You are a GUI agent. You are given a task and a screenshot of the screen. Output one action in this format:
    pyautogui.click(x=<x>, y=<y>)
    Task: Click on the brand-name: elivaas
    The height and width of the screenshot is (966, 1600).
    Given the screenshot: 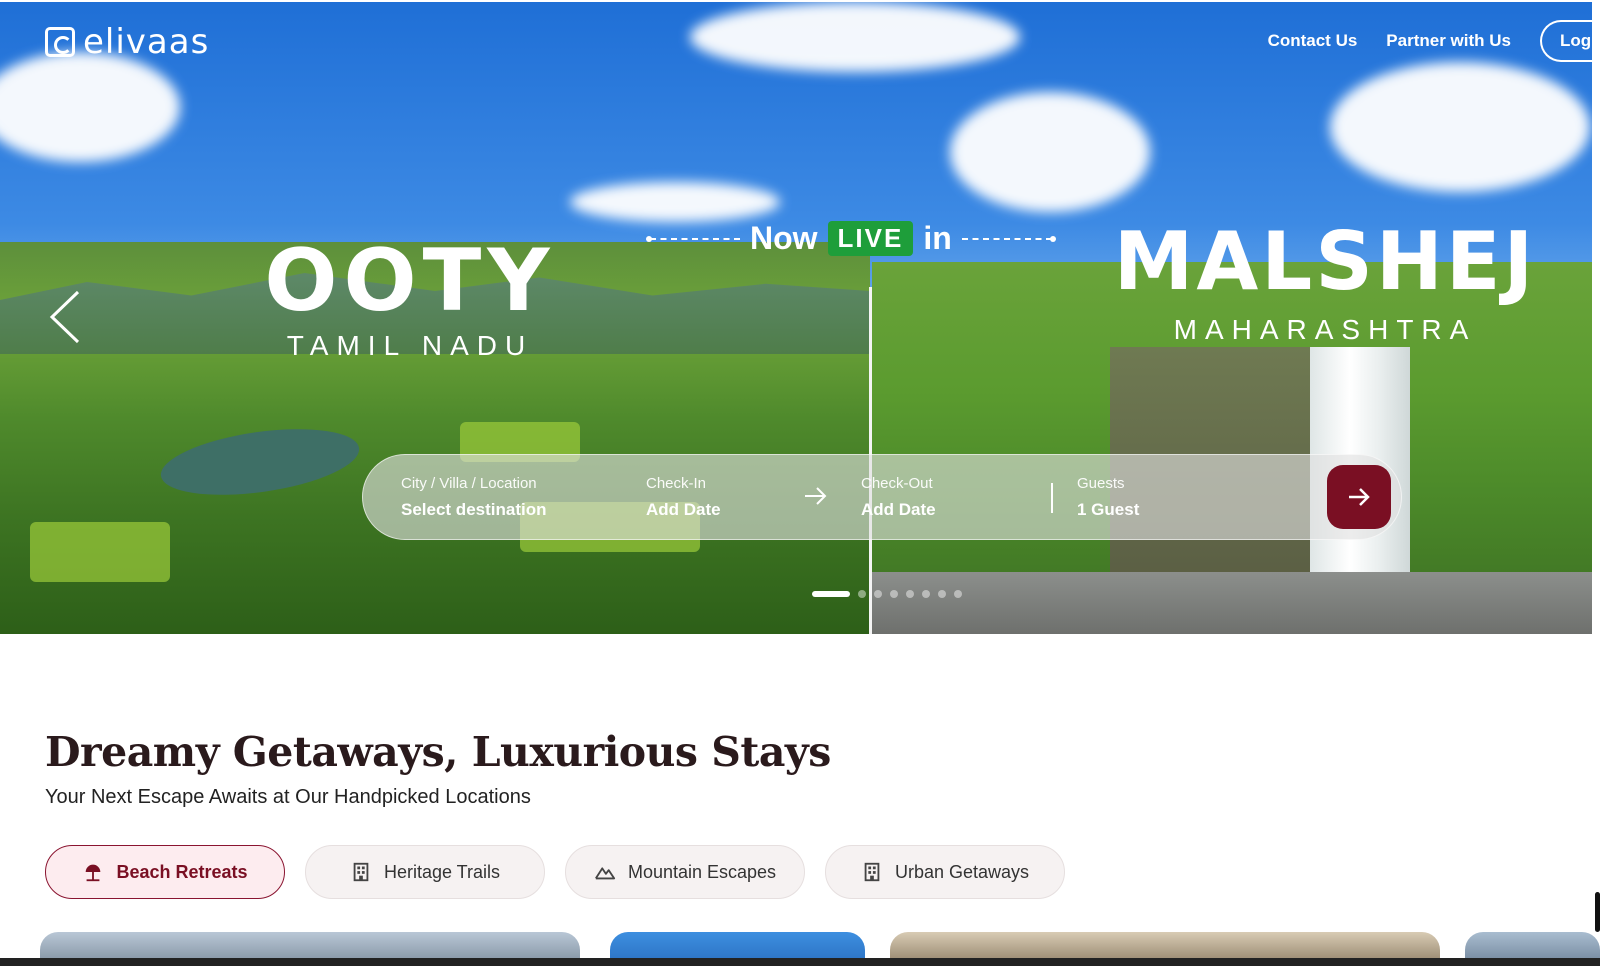 What is the action you would take?
    pyautogui.click(x=146, y=42)
    